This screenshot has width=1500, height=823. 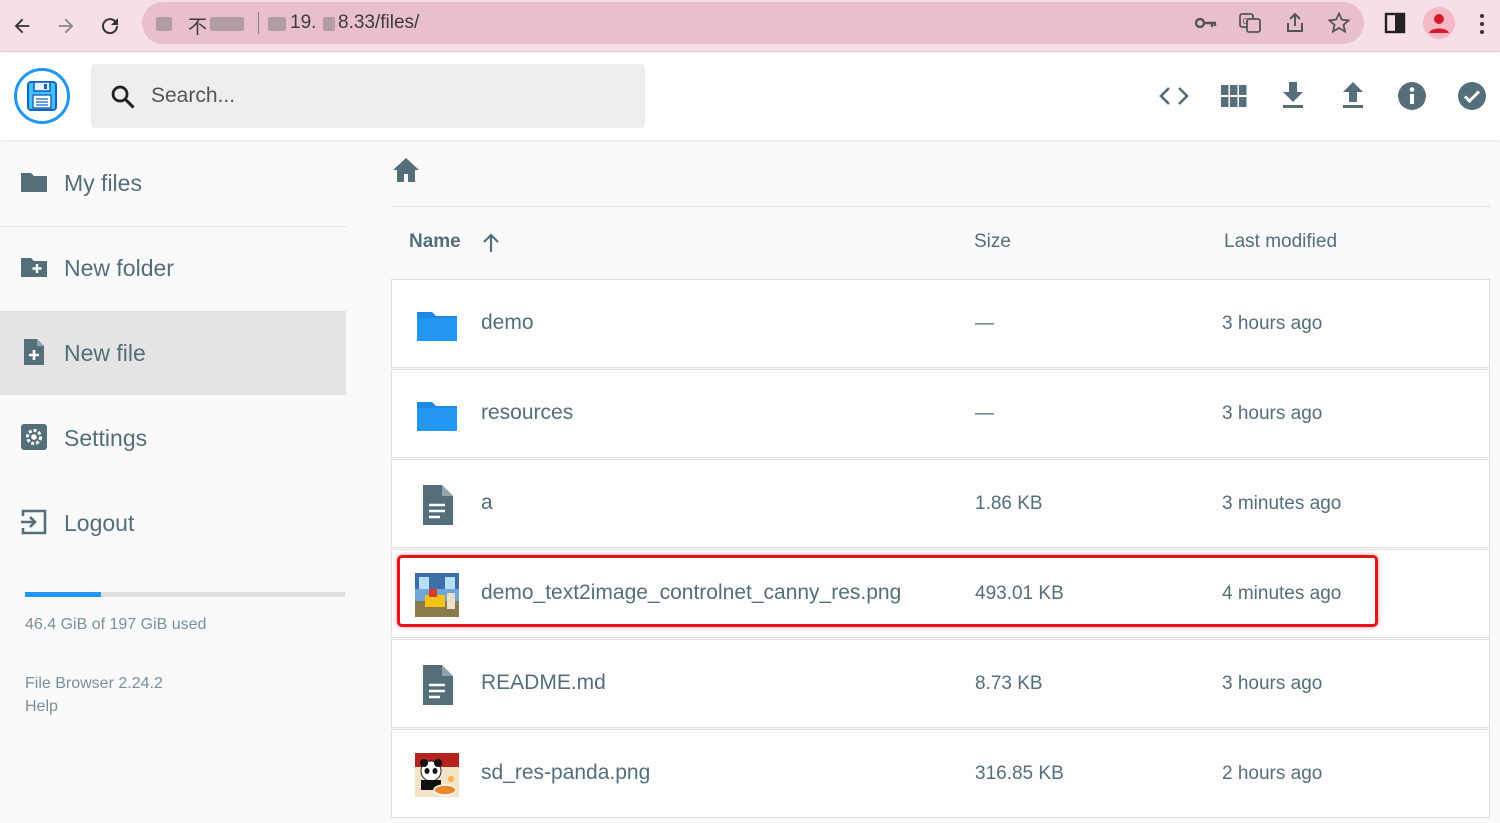 What do you see at coordinates (543, 682) in the screenshot?
I see `file-name: README.md` at bounding box center [543, 682].